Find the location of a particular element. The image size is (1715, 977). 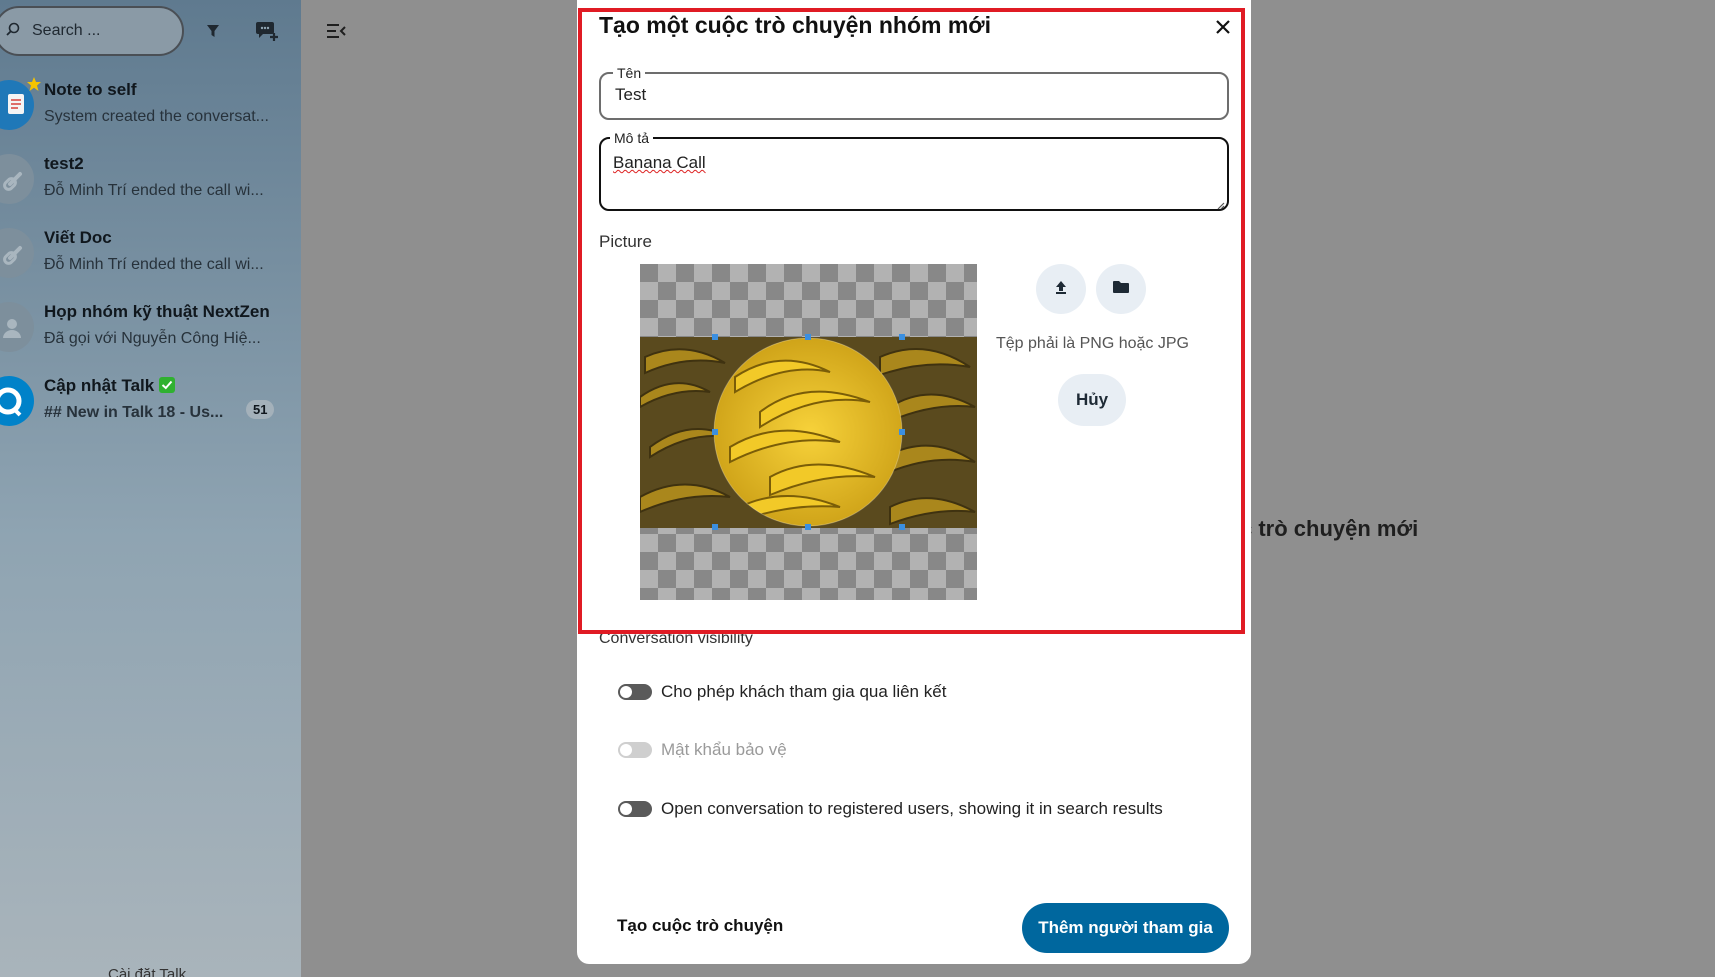

talk-logo-icon is located at coordinates (17, 401).